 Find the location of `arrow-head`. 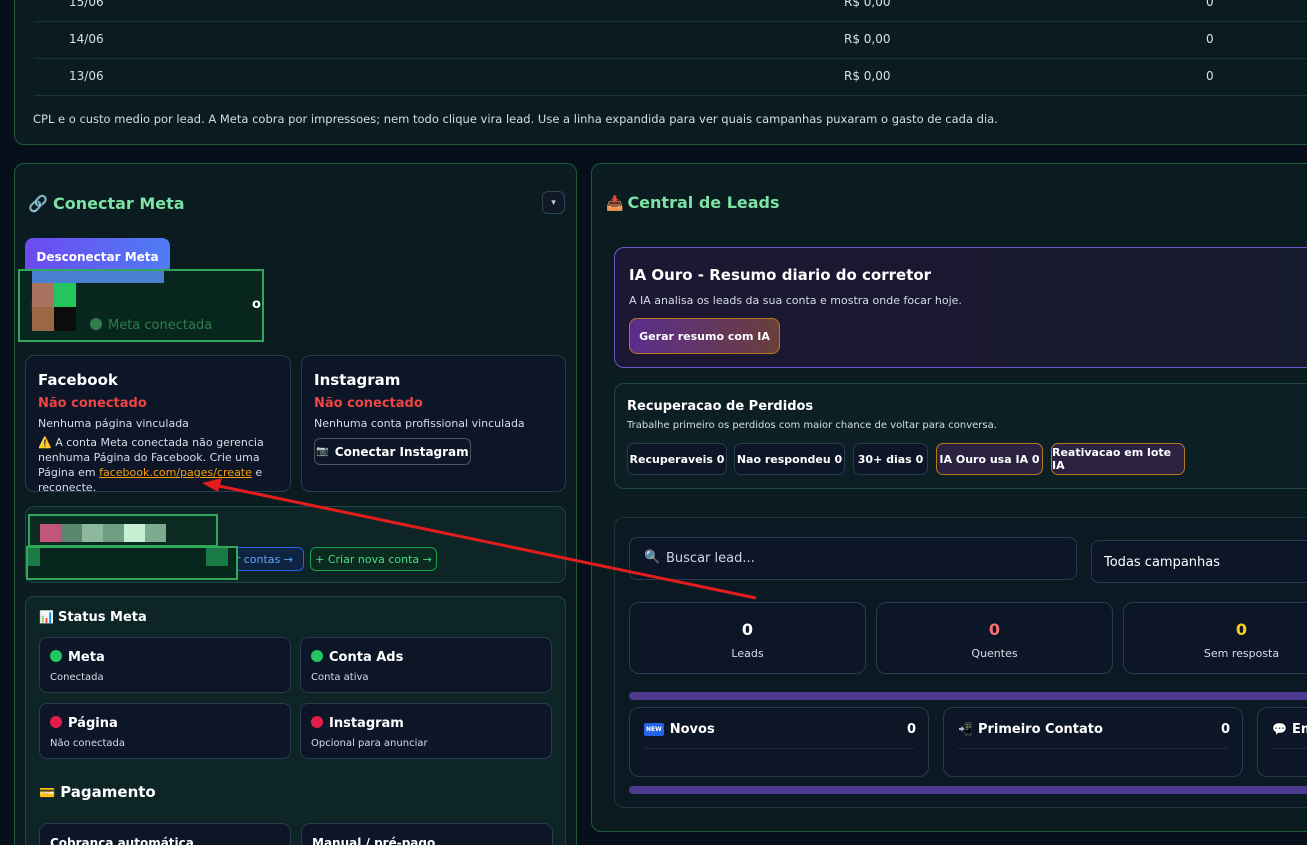

arrow-head is located at coordinates (212, 485).